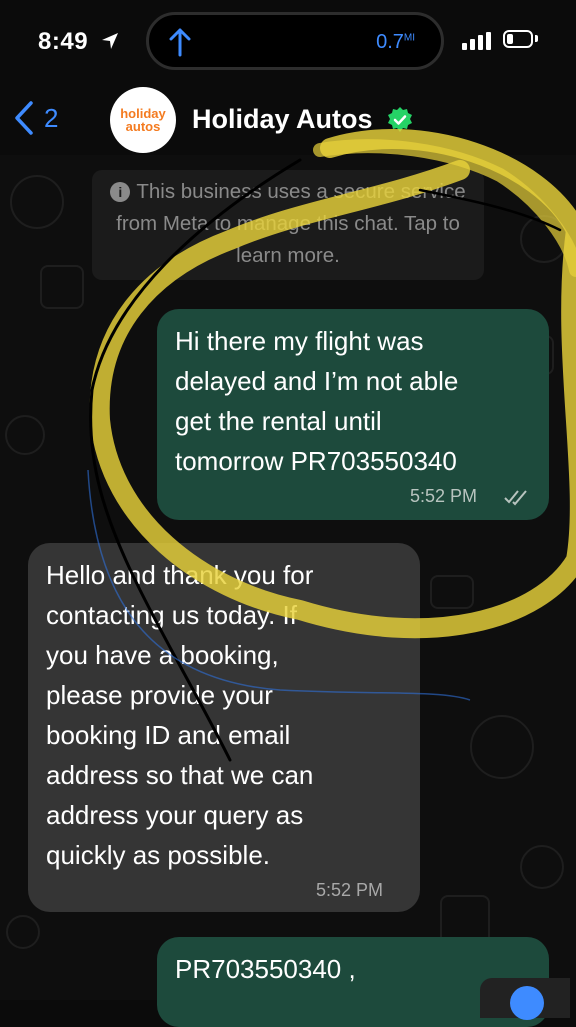 This screenshot has height=1027, width=576. I want to click on status-time: 8:49, so click(63, 41).